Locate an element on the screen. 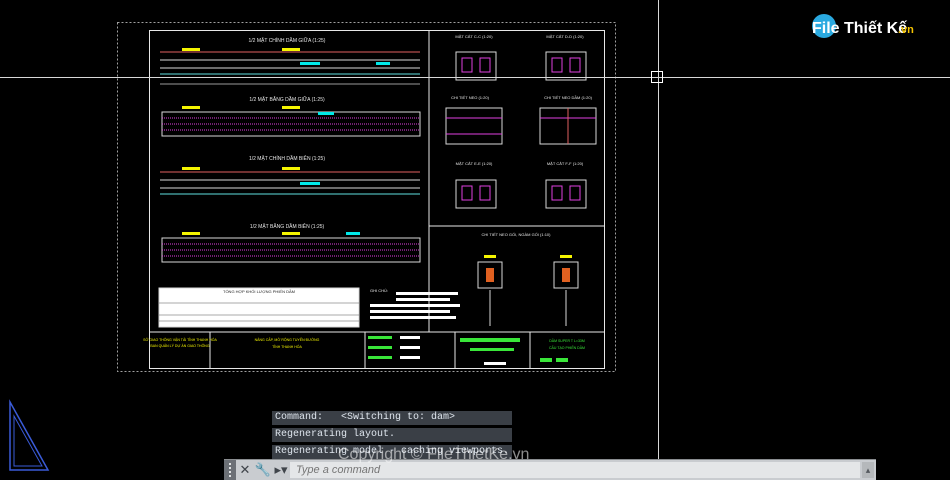  svg-text: MẶT CẮT C-C (1:20) is located at coordinates (474, 36).